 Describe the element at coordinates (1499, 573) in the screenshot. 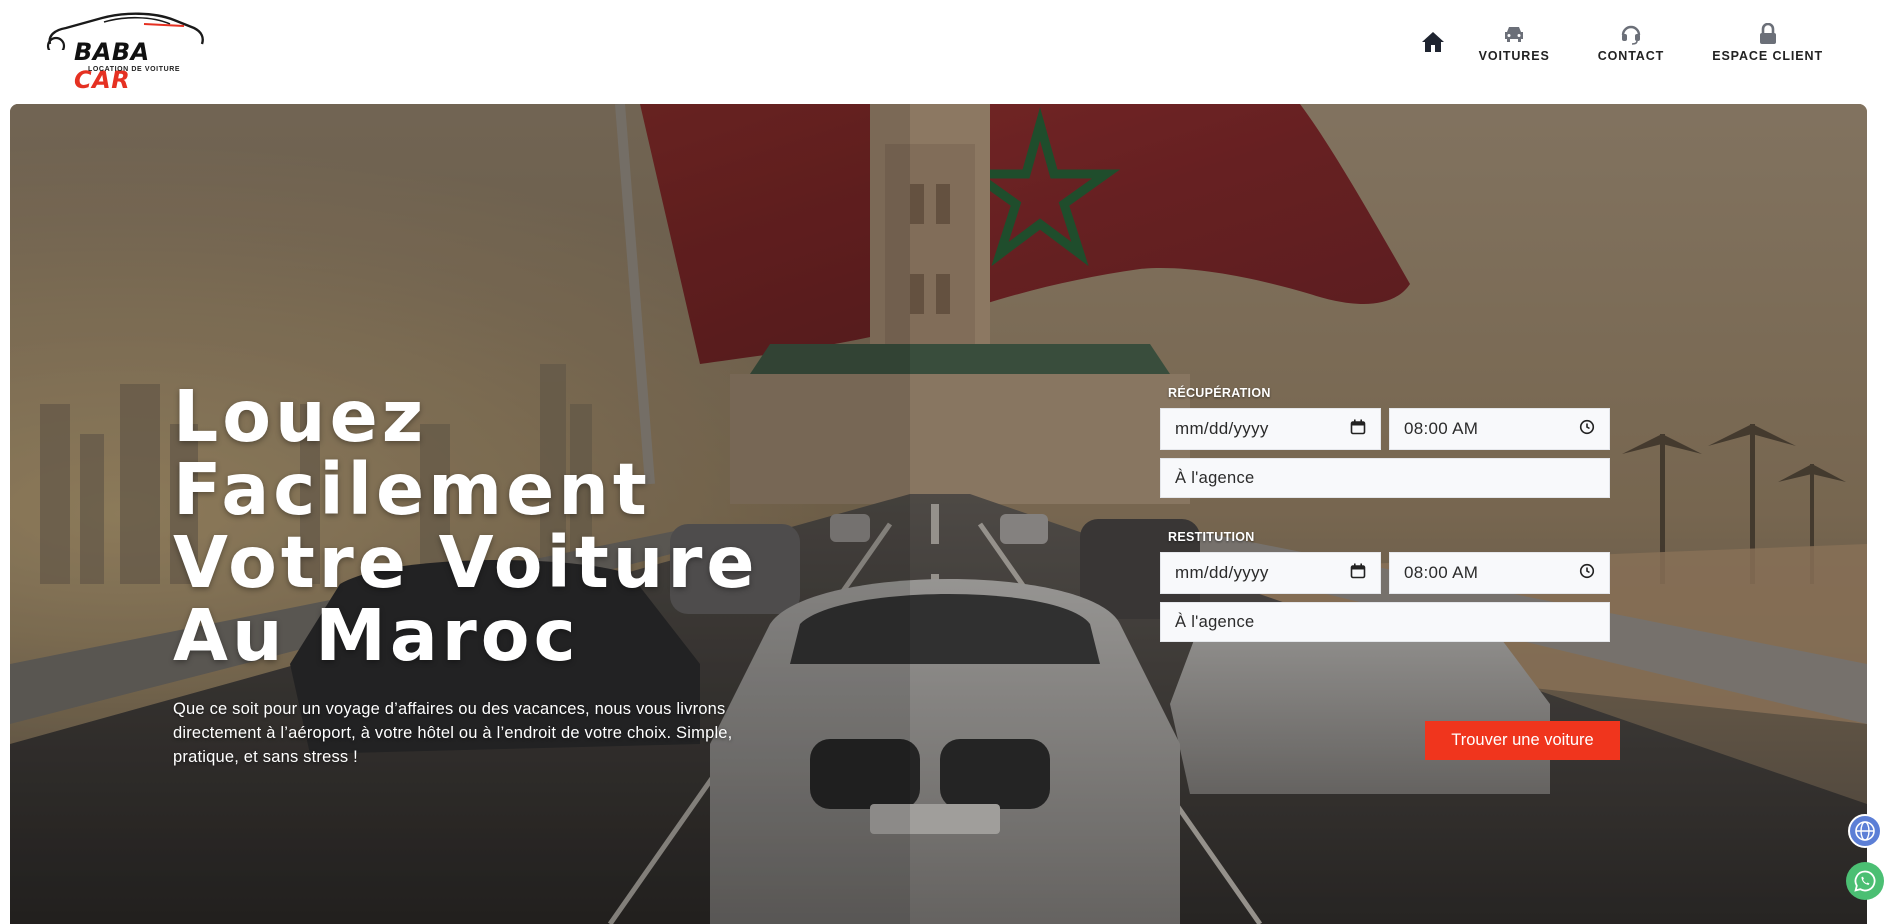

I see `return-time-input: 08:00 AM` at that location.